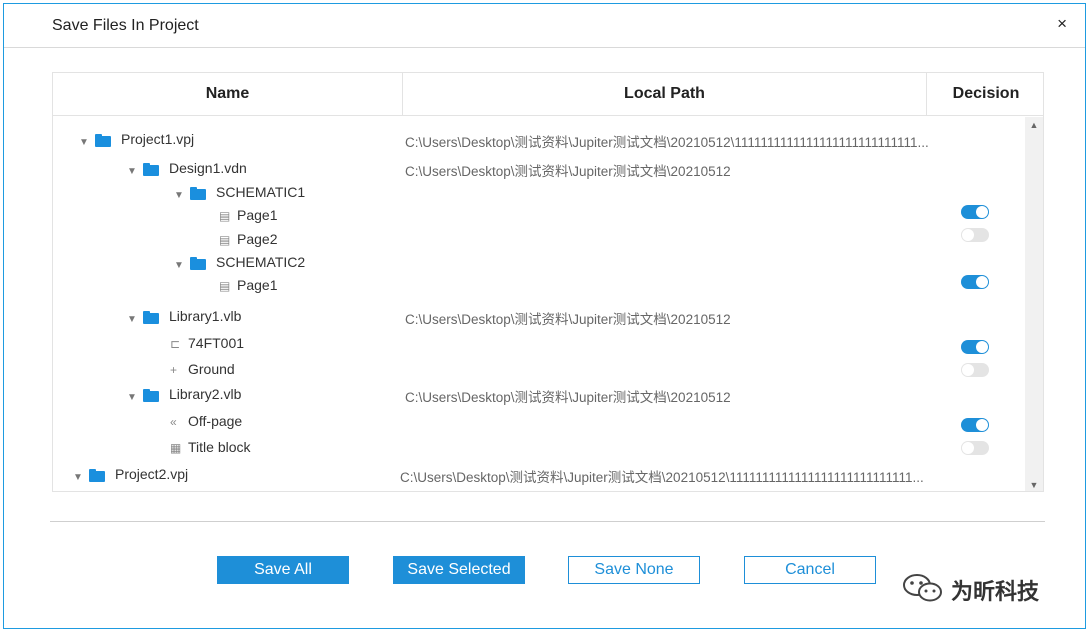  What do you see at coordinates (283, 570) in the screenshot?
I see `save-all-button: Save All` at bounding box center [283, 570].